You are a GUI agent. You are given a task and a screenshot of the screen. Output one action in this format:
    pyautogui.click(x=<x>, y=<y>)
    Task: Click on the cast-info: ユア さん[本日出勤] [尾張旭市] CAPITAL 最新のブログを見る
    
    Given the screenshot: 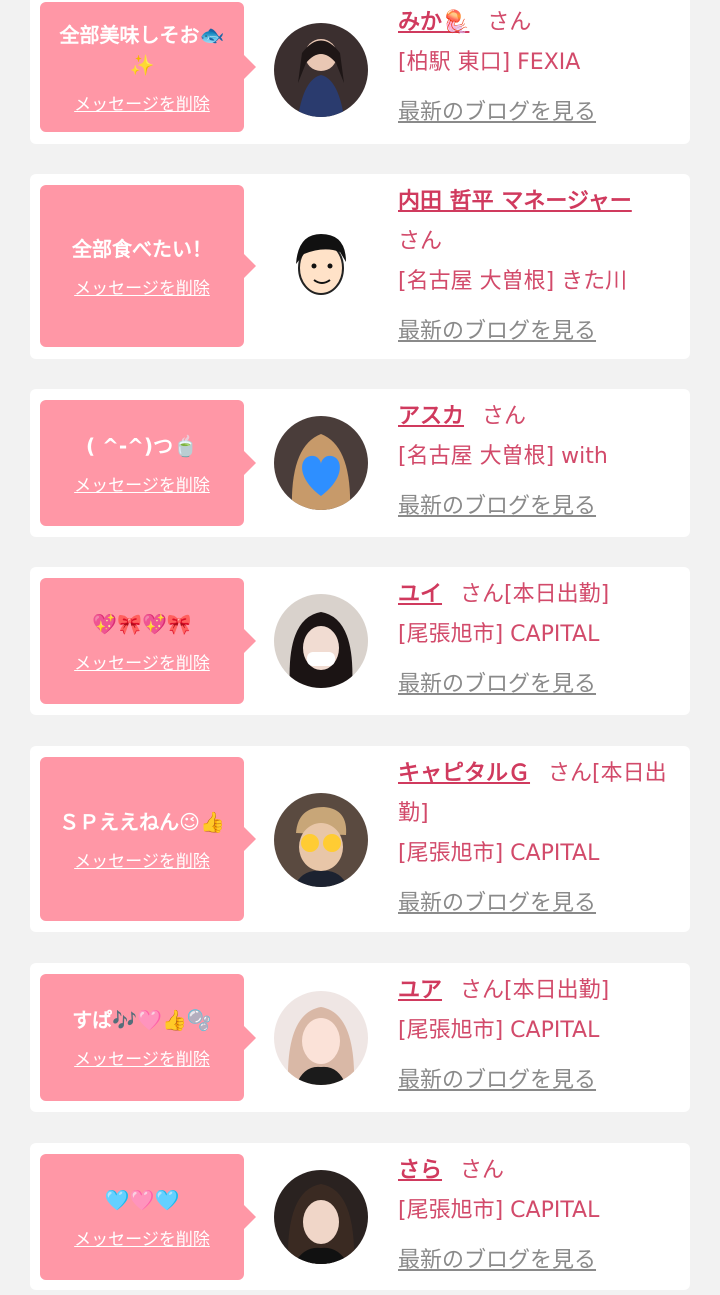 What is the action you would take?
    pyautogui.click(x=538, y=1036)
    